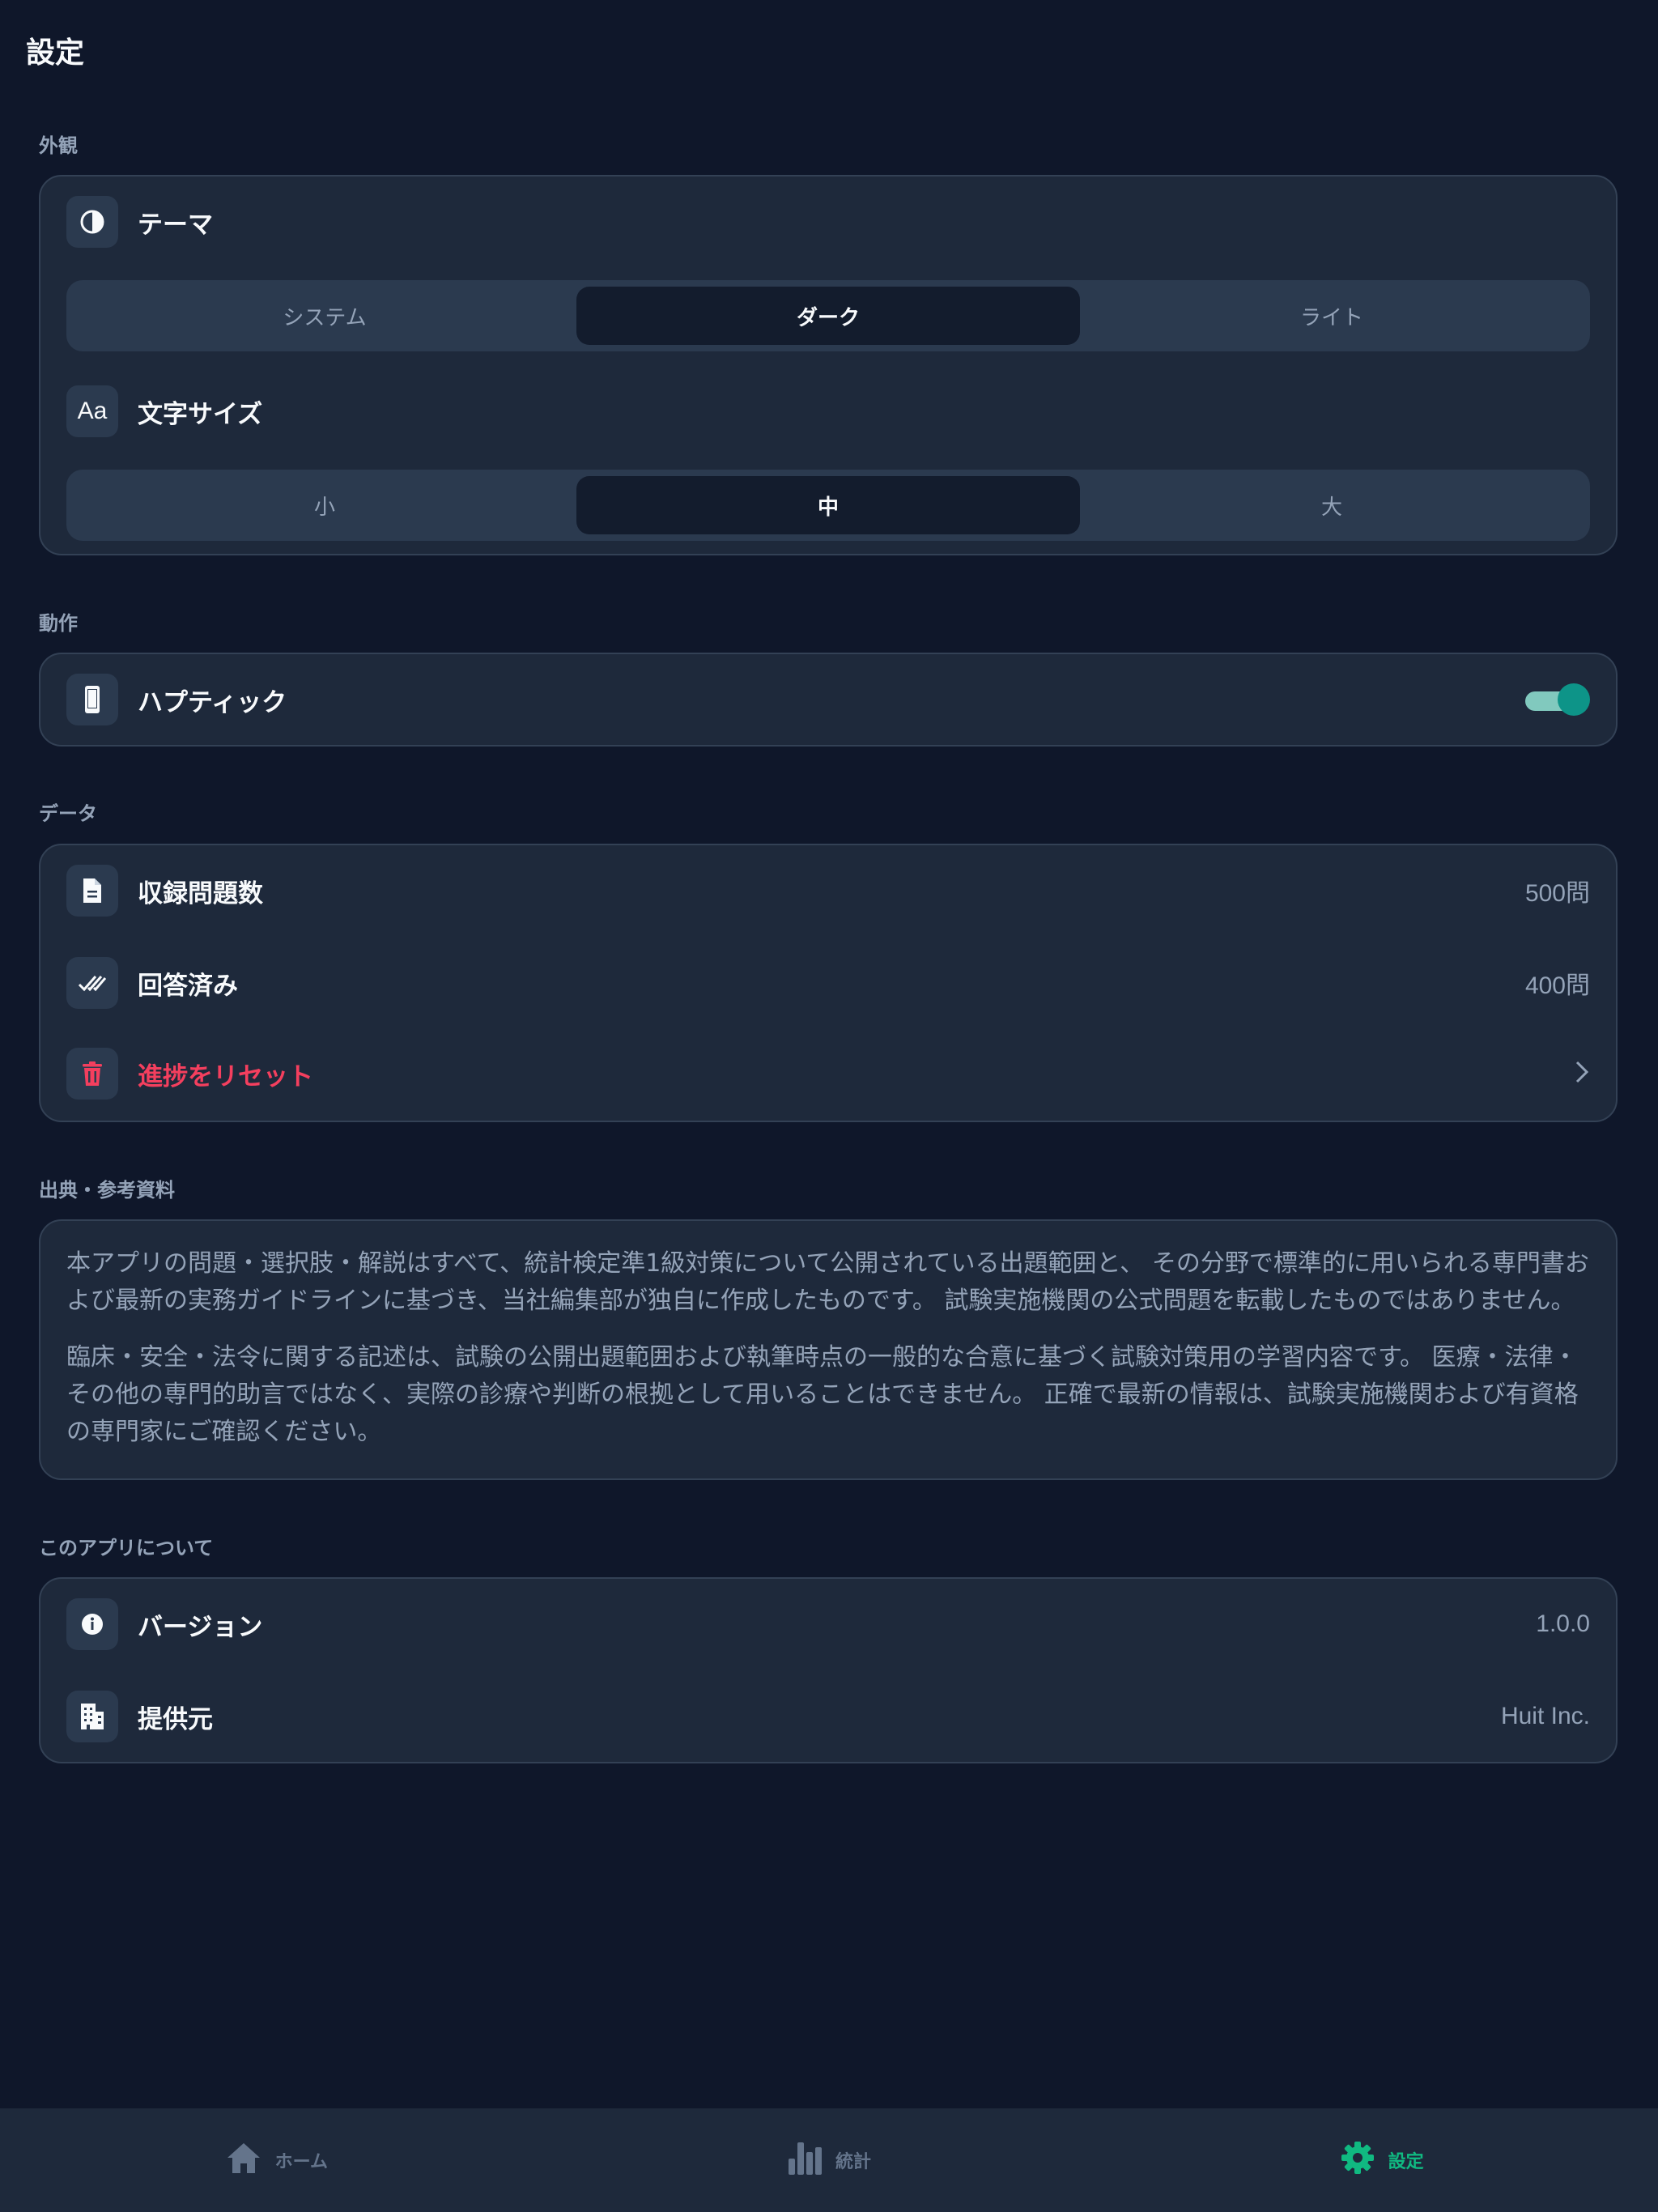  What do you see at coordinates (92, 983) in the screenshot?
I see `double-check-icon` at bounding box center [92, 983].